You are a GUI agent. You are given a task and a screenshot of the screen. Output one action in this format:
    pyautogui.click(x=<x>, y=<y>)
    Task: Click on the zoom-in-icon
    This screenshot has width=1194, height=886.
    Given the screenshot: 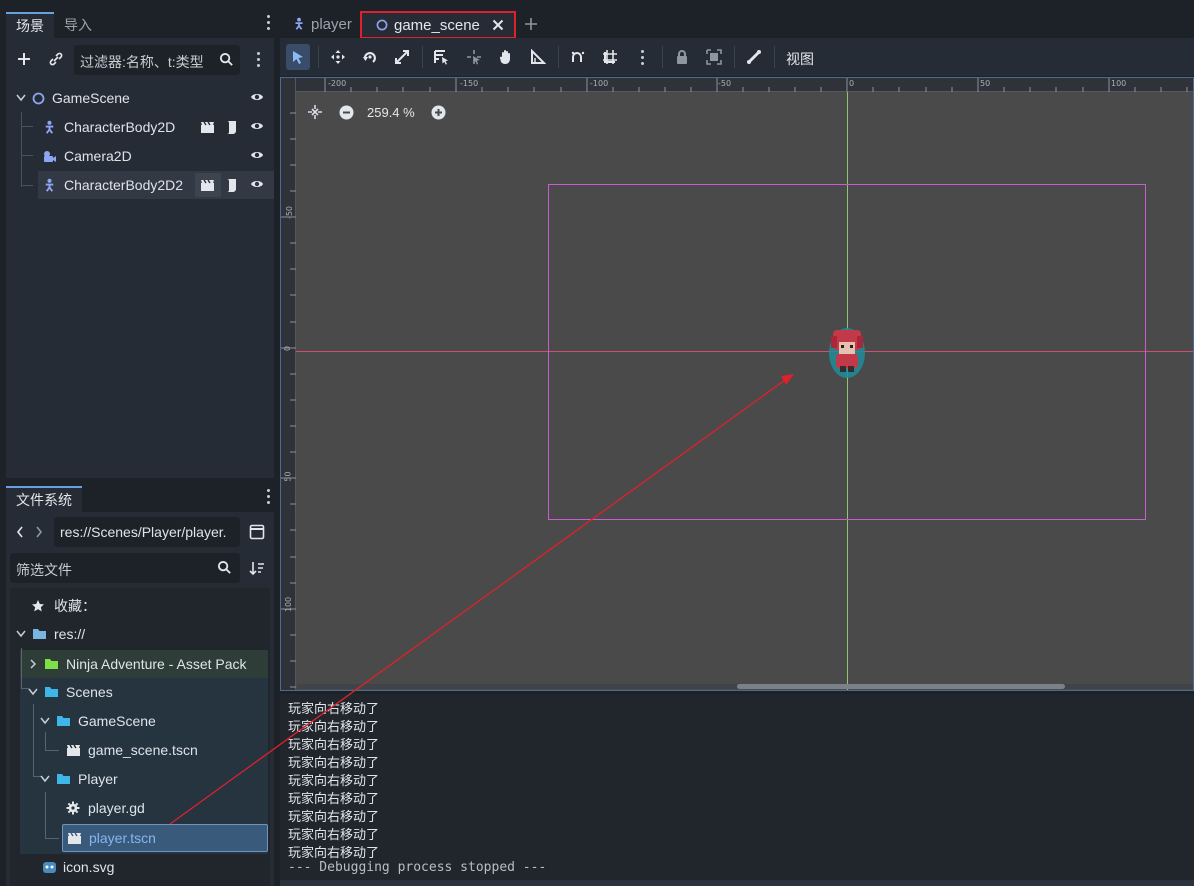 What is the action you would take?
    pyautogui.click(x=438, y=112)
    